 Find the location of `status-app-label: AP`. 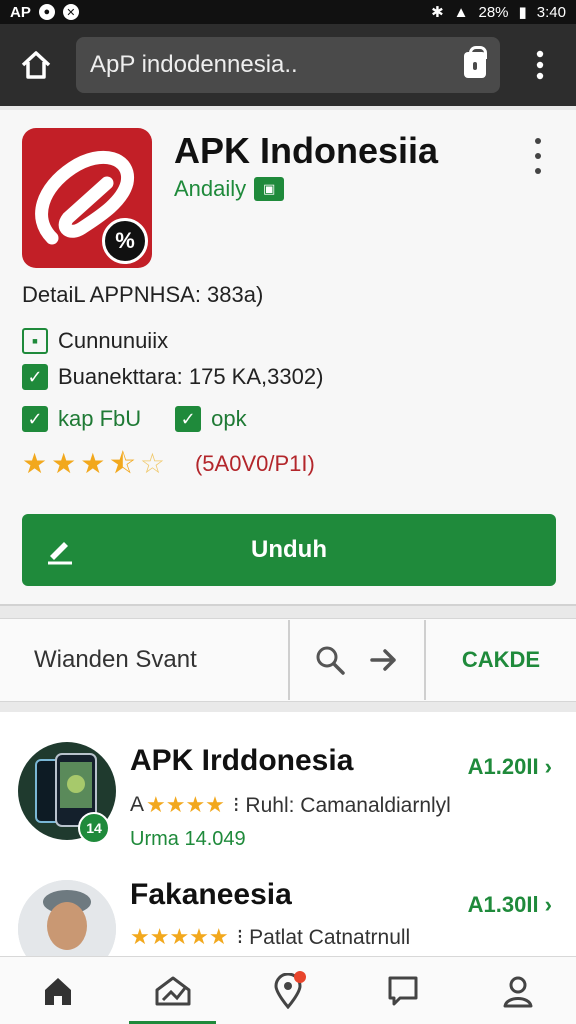

status-app-label: AP is located at coordinates (20, 12).